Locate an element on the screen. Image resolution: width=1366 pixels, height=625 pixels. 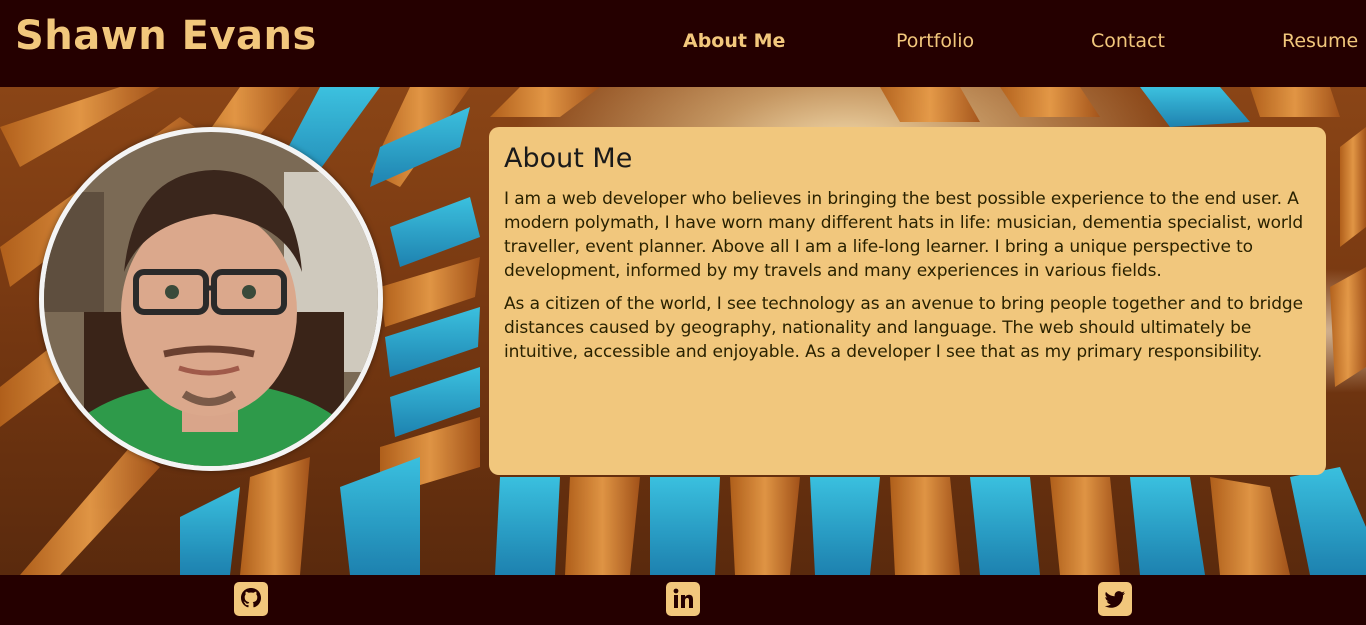
nav-contact: Contact is located at coordinates (1128, 41).